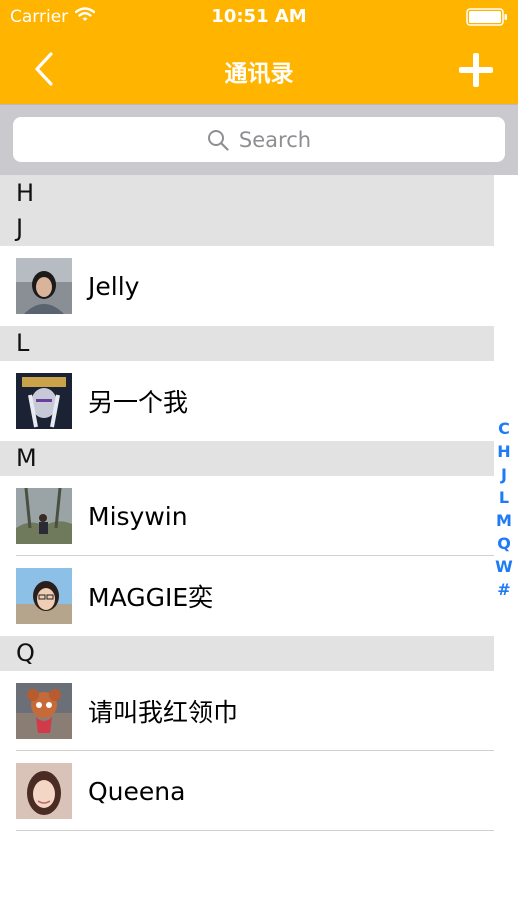  I want to click on index-item-w: W, so click(504, 566).